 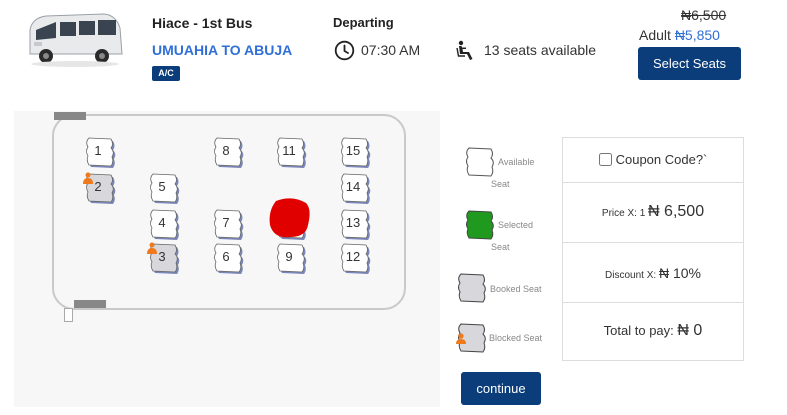 I want to click on blocked-seat-icon, so click(x=471, y=338).